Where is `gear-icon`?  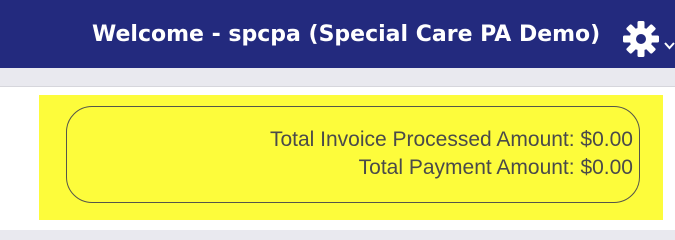 gear-icon is located at coordinates (641, 39).